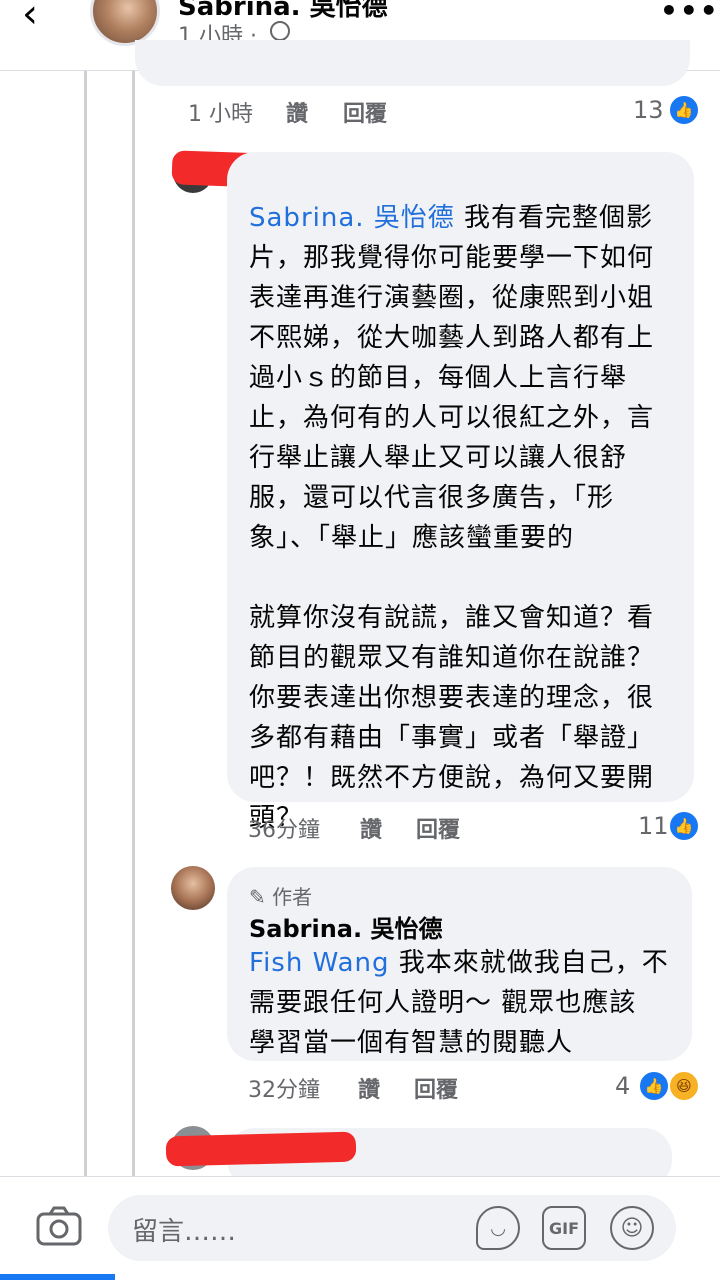 This screenshot has height=1281, width=720. Describe the element at coordinates (564, 1228) in the screenshot. I see `gif-button: GIF` at that location.